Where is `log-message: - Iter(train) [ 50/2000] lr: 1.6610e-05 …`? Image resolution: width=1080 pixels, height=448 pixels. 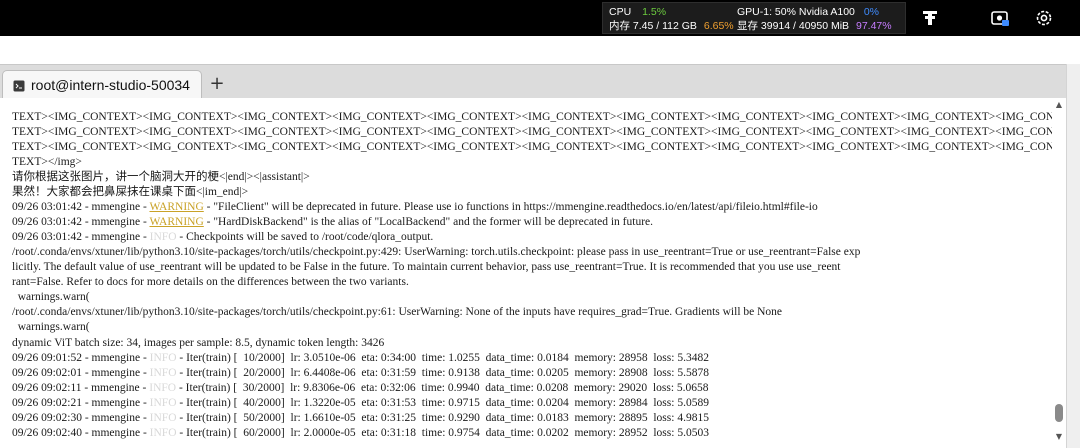
log-message: - Iter(train) [ 50/2000] lr: 1.6610e-05 … is located at coordinates (442, 418).